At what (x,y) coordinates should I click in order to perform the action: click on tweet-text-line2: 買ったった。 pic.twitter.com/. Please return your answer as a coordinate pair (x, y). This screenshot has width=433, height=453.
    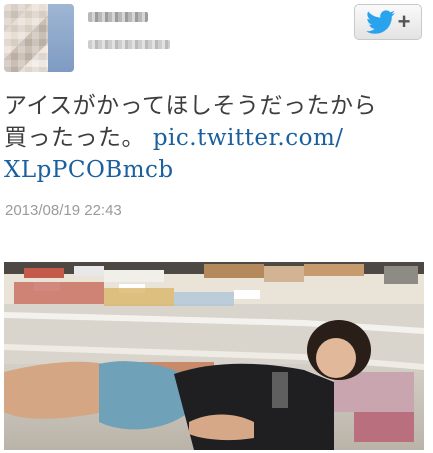
    Looking at the image, I should click on (214, 138).